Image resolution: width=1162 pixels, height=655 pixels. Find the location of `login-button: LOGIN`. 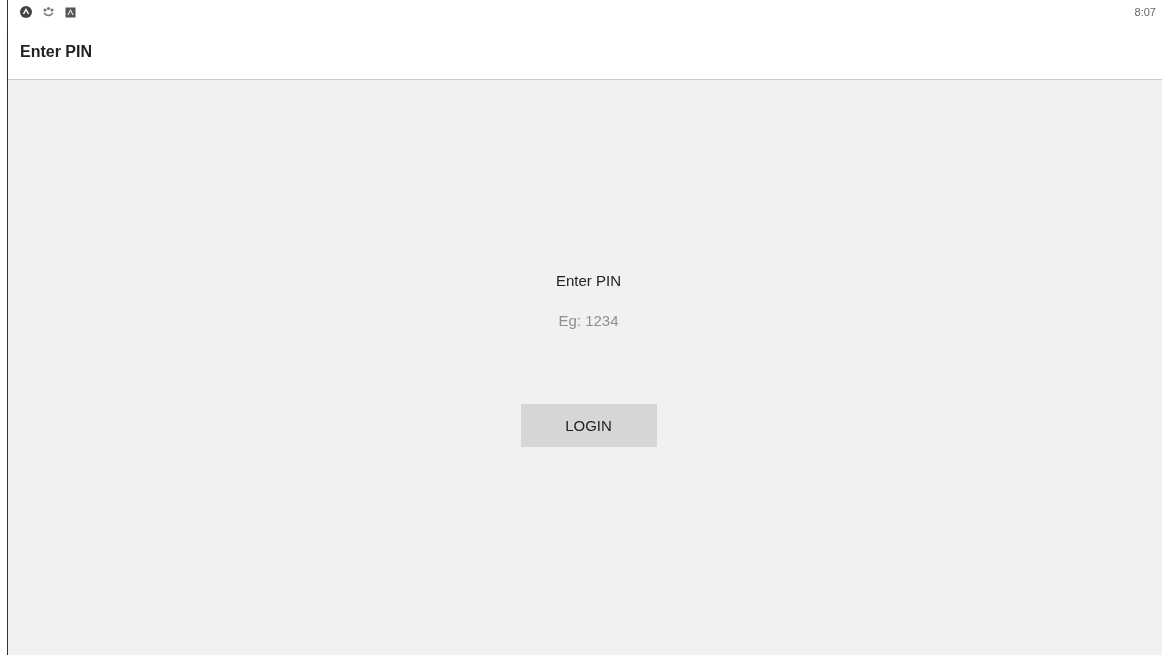

login-button: LOGIN is located at coordinates (588, 425).